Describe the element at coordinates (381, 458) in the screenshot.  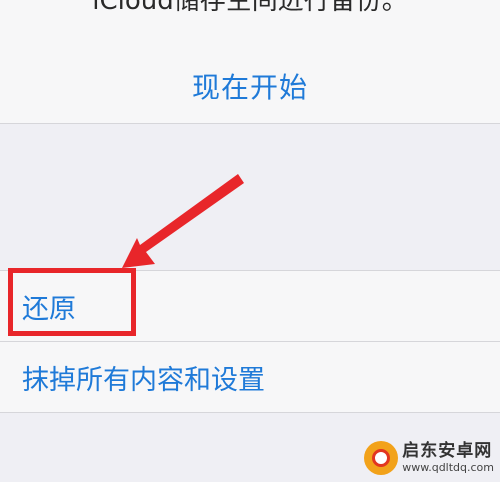
I see `watermark-logo-icon` at that location.